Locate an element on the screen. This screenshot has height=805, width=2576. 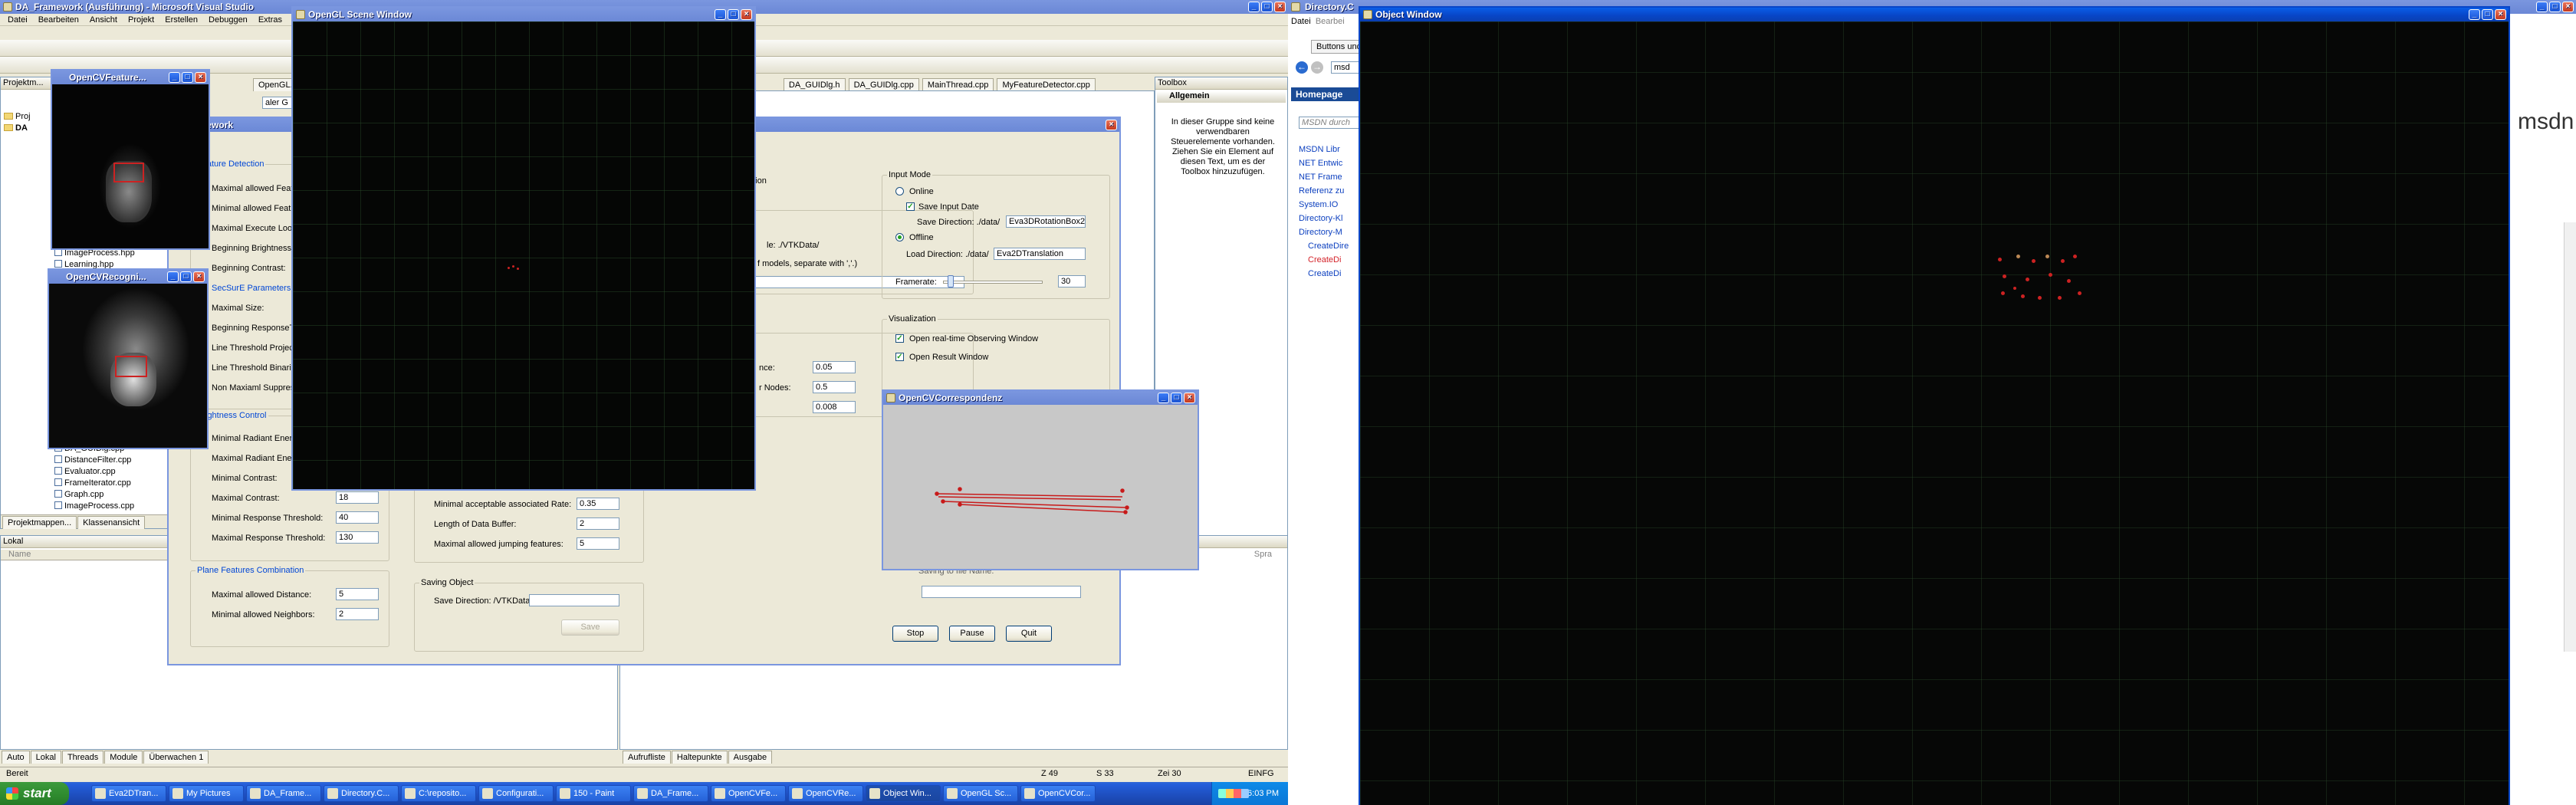
tray-icons is located at coordinates (1234, 793).